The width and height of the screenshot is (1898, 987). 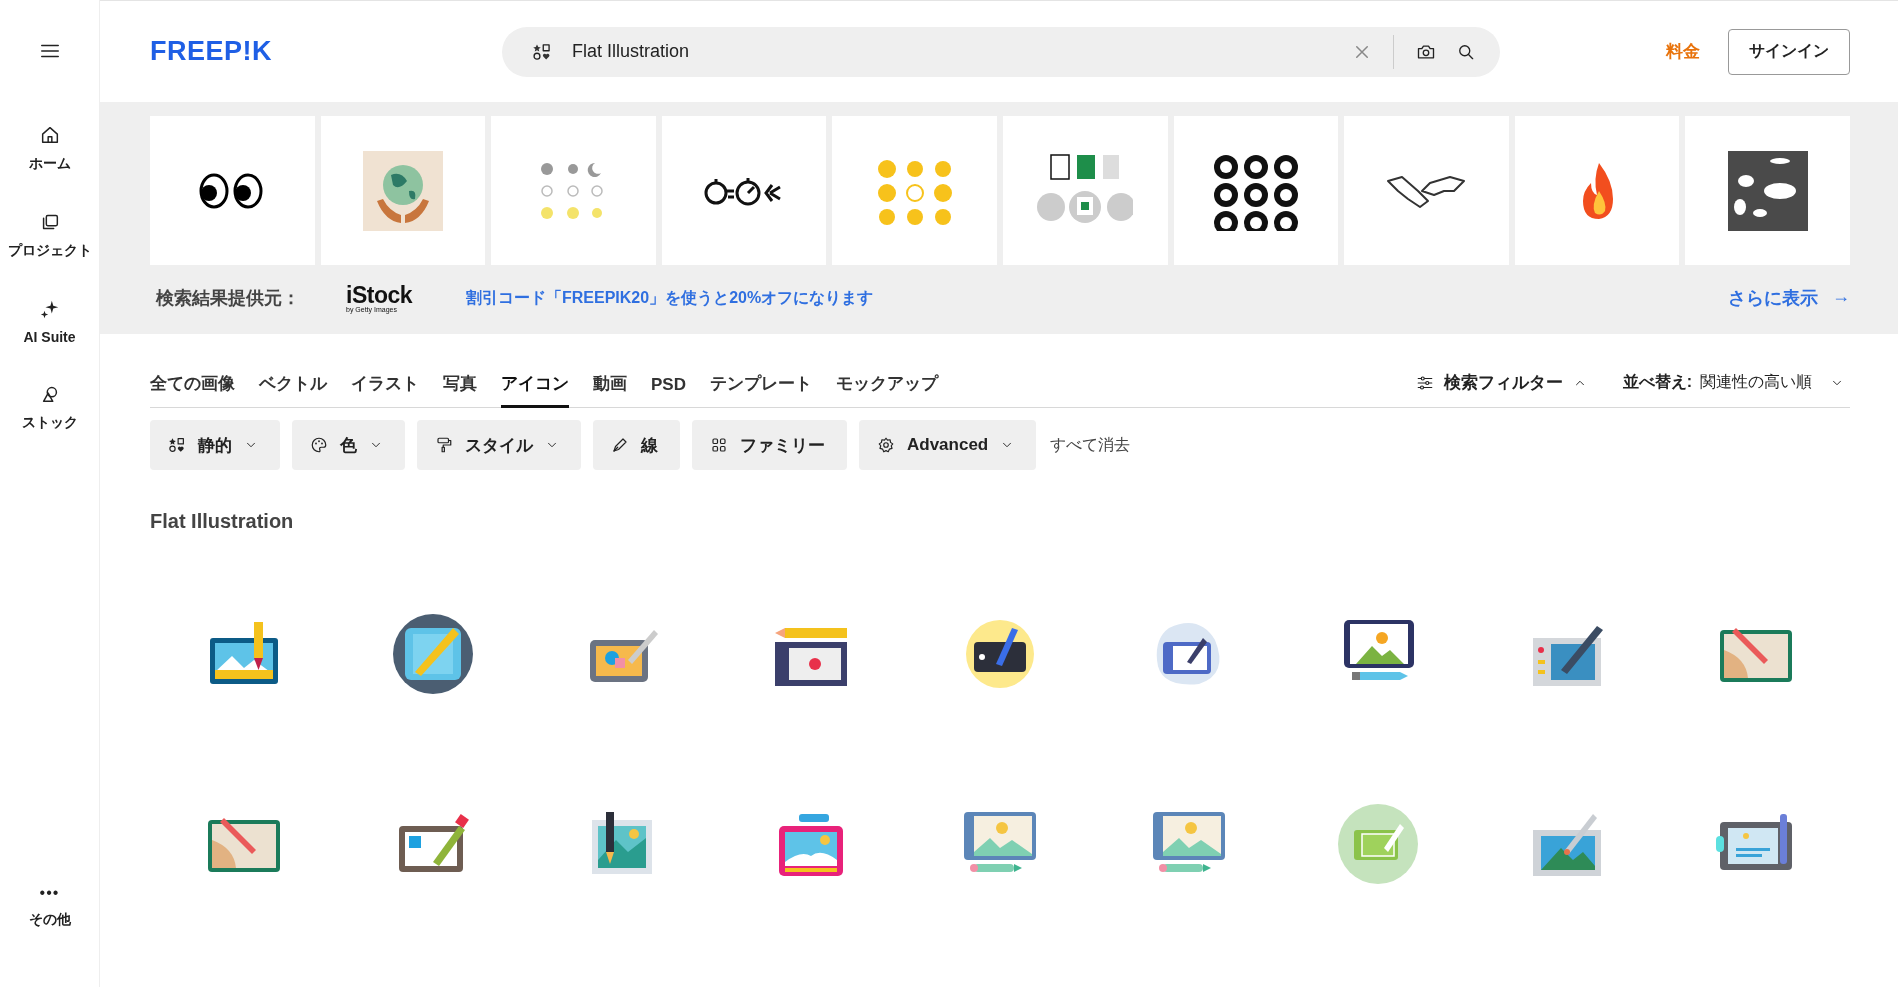 What do you see at coordinates (499, 445) in the screenshot?
I see `filter-button: スタイル` at bounding box center [499, 445].